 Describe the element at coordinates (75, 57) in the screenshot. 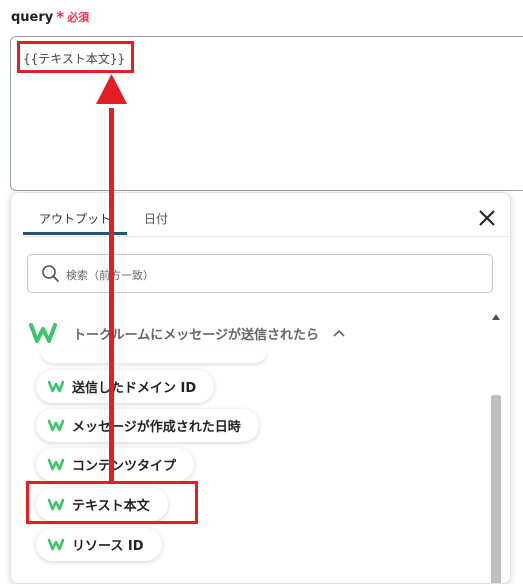

I see `highlight-box-query` at that location.